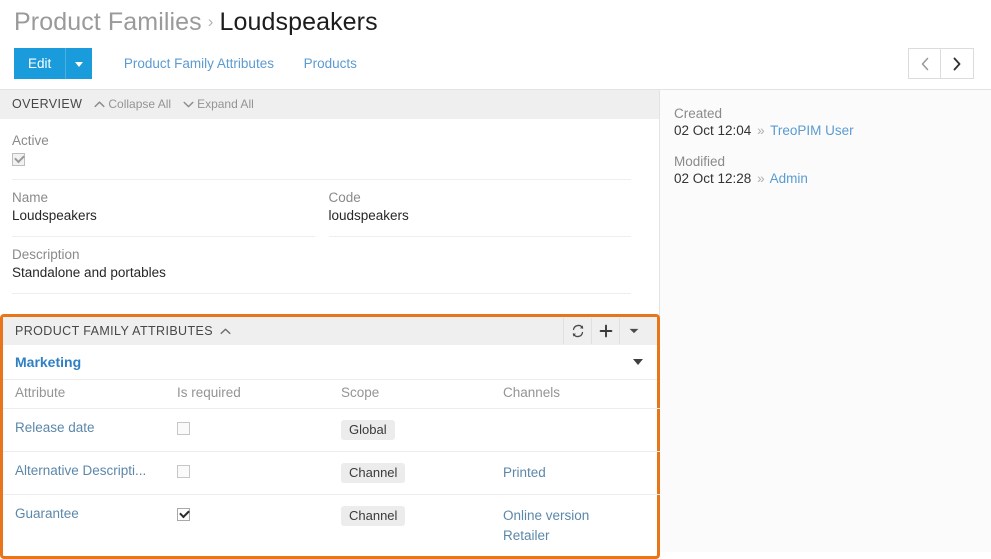  I want to click on table-row: Release date Global, so click(347, 430).